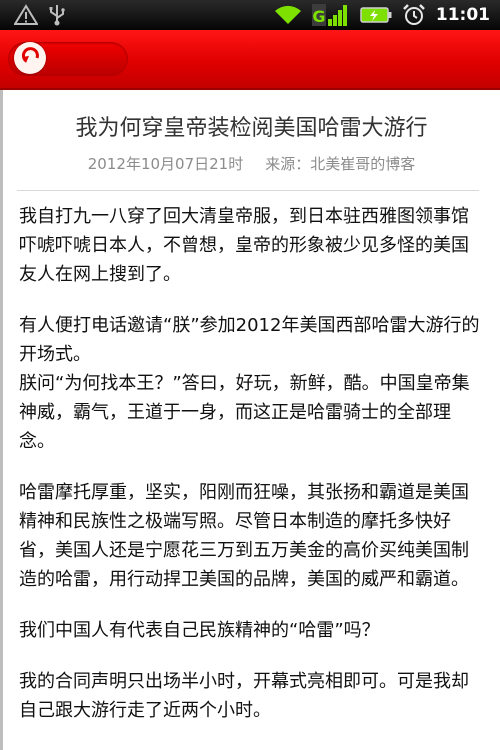 The width and height of the screenshot is (500, 750). I want to click on top-toolbar, so click(250, 60).